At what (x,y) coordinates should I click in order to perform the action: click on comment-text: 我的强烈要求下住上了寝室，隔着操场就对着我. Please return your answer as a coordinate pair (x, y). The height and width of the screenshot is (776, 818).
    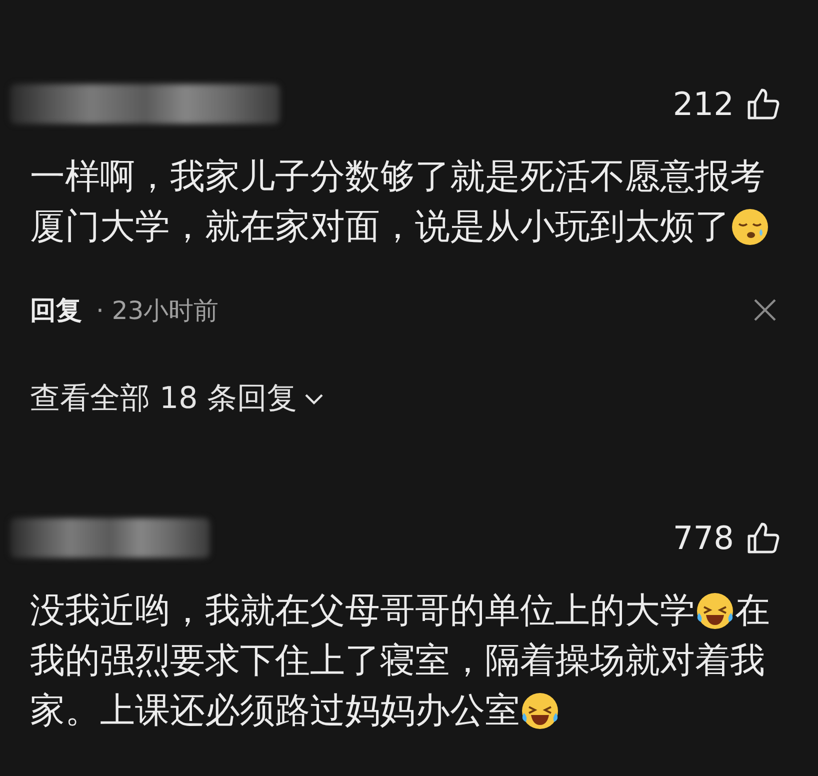
    Looking at the image, I should click on (397, 661).